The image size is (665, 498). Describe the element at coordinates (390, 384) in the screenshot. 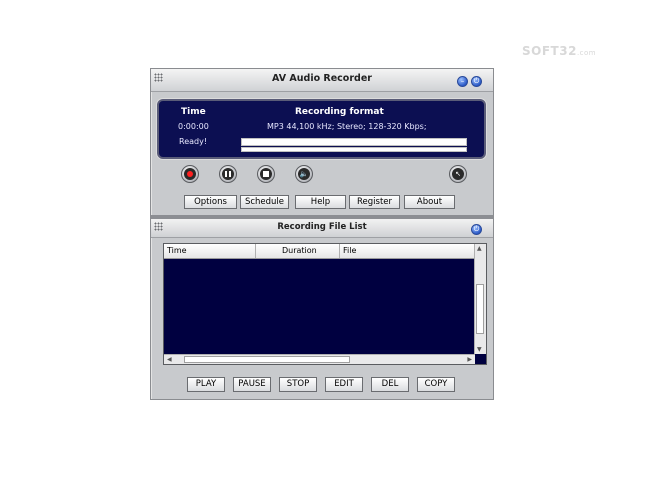

I see `delete-button: DEL` at that location.